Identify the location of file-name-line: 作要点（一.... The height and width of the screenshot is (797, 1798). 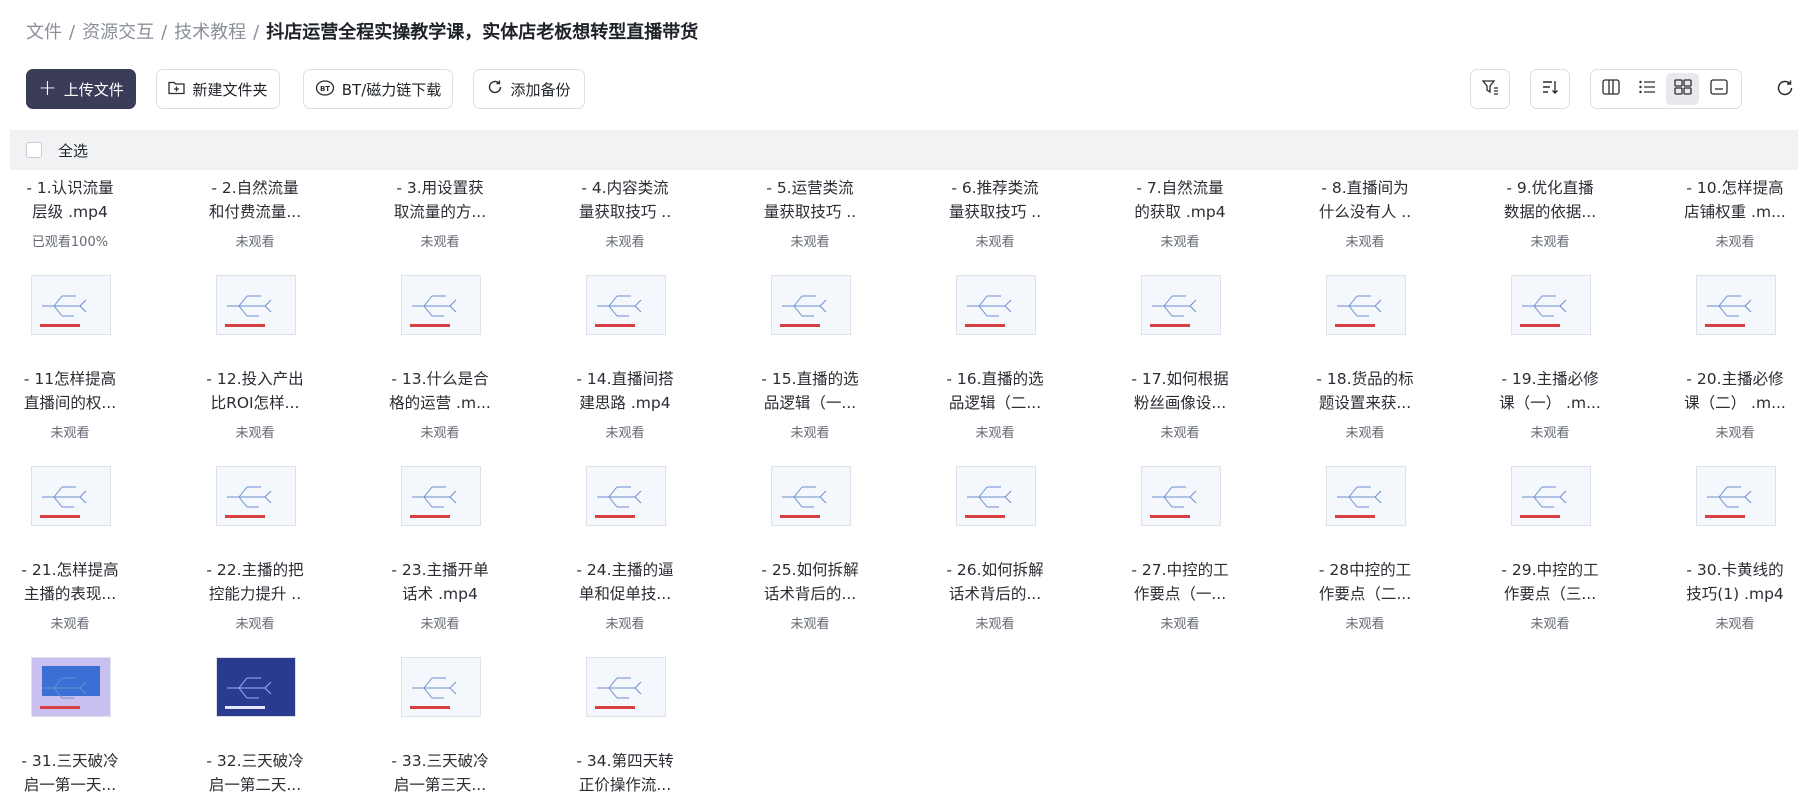
(1180, 594).